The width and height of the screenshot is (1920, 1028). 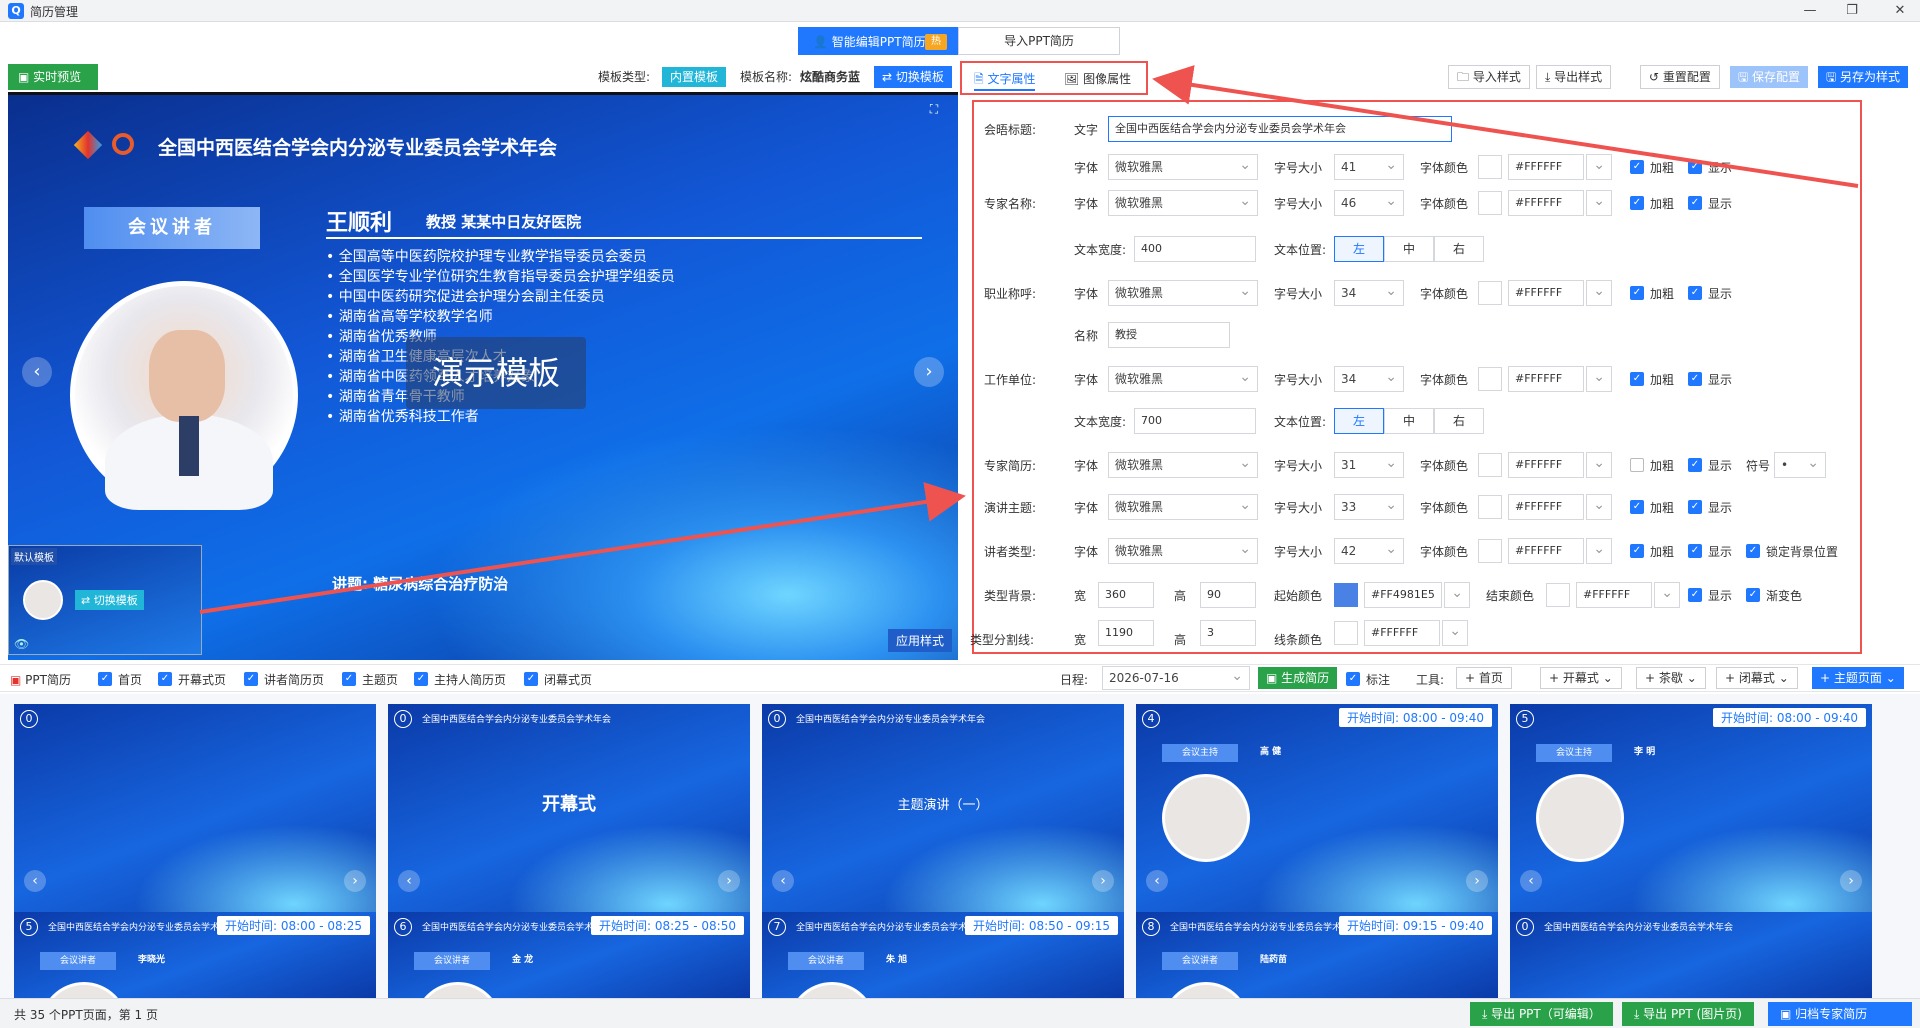 I want to click on line-color-dropdown, so click(x=1455, y=632).